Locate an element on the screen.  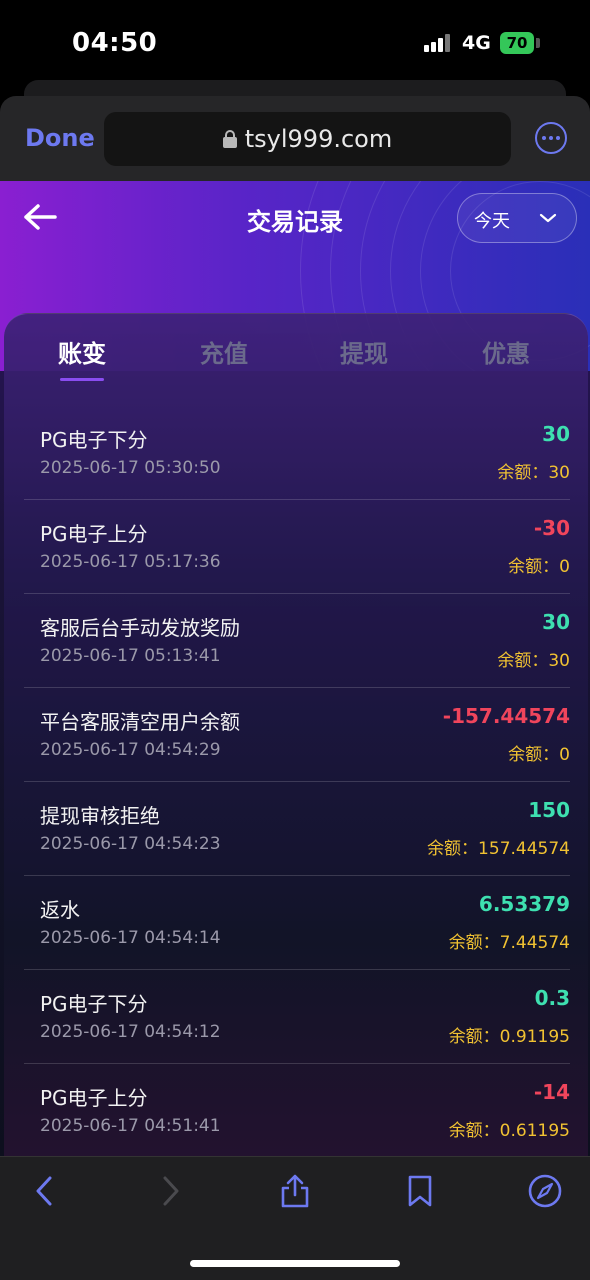
transaction-title: 提现审核拒绝 is located at coordinates (100, 816).